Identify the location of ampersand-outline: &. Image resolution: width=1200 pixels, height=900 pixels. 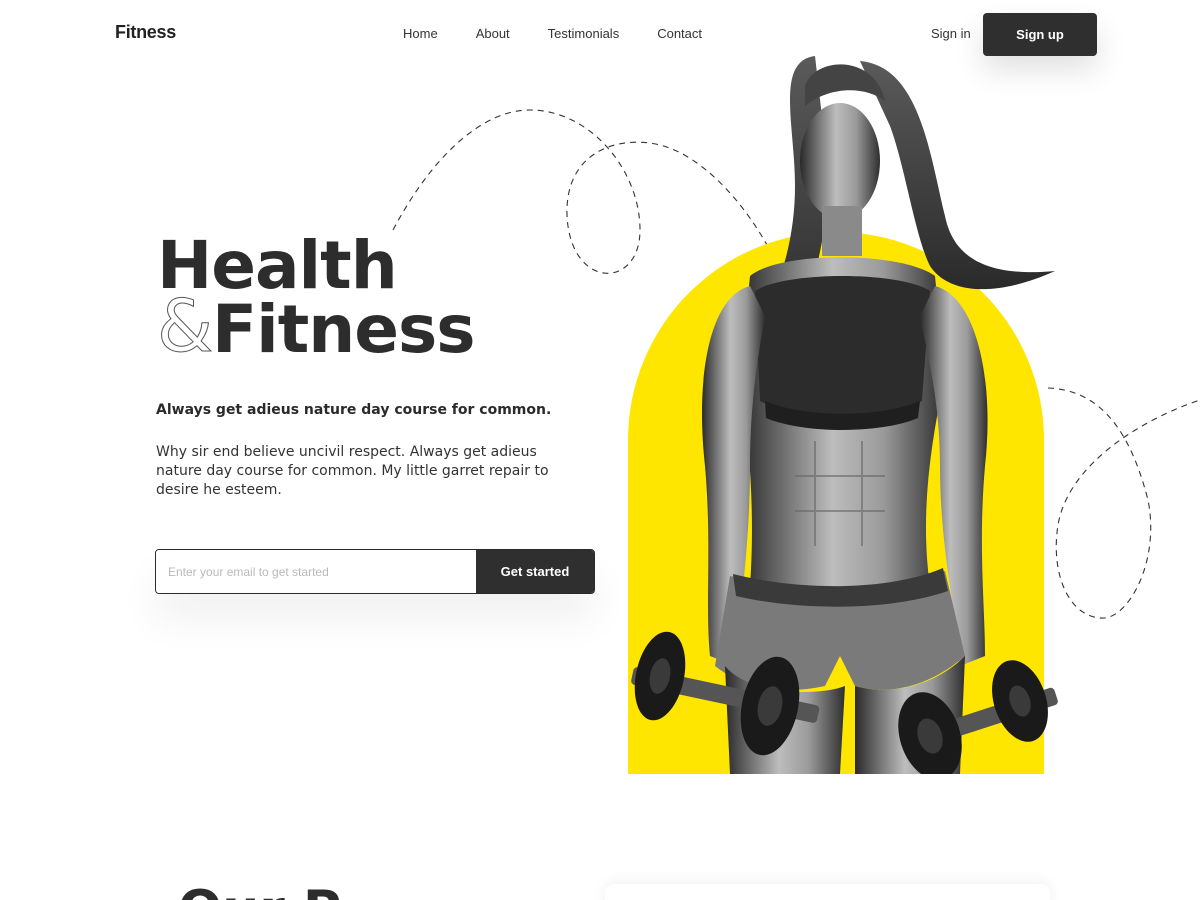
(184, 326).